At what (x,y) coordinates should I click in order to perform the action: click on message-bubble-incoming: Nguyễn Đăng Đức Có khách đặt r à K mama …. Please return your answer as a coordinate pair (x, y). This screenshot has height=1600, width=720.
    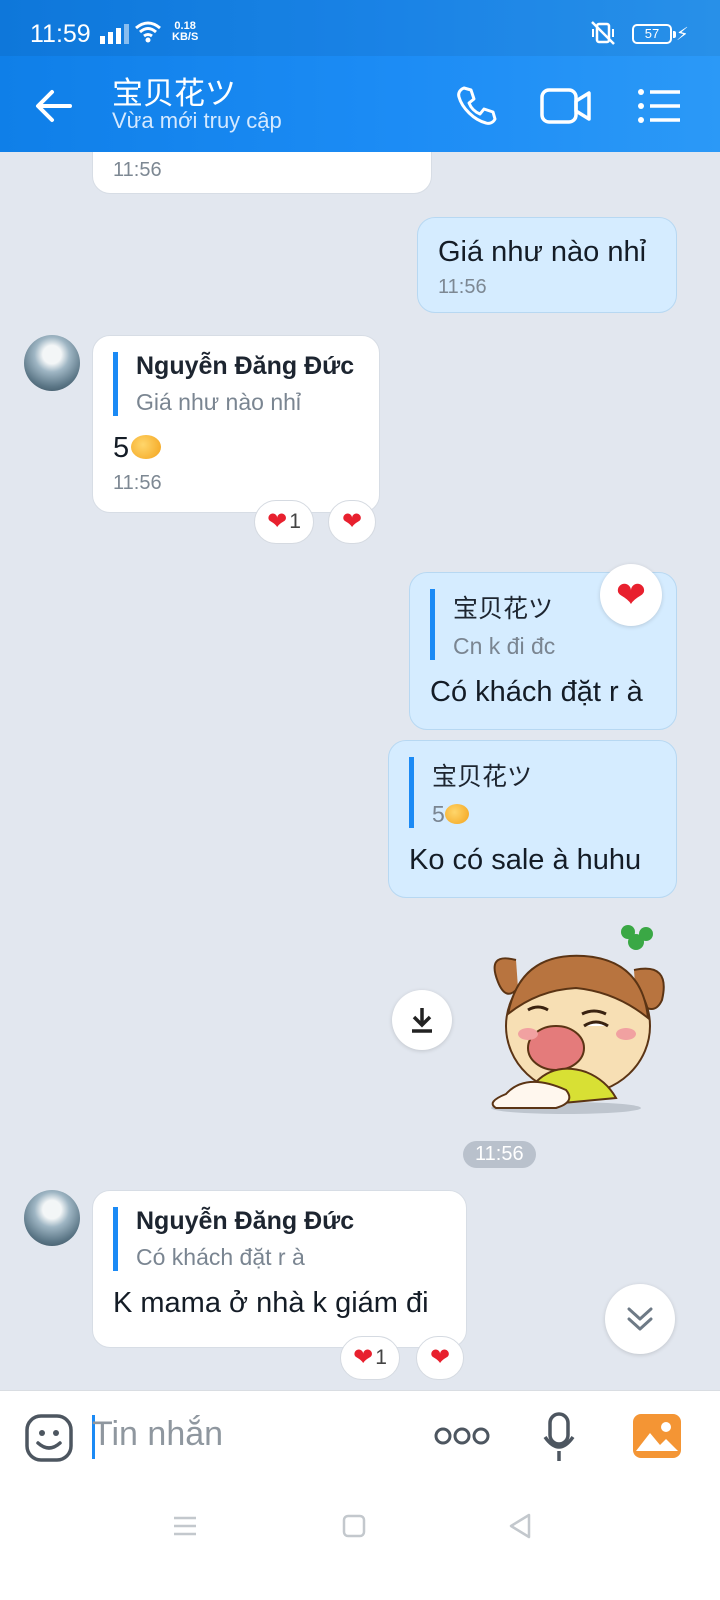
    Looking at the image, I should click on (279, 1269).